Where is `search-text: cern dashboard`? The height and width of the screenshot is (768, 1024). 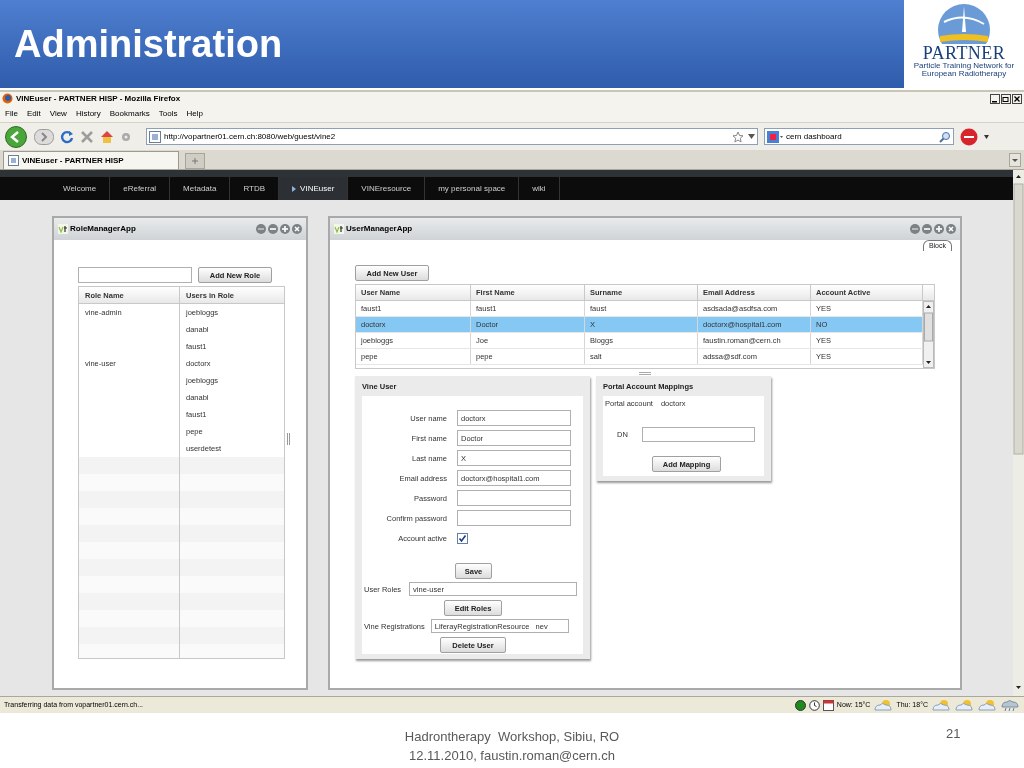
search-text: cern dashboard is located at coordinates (814, 136).